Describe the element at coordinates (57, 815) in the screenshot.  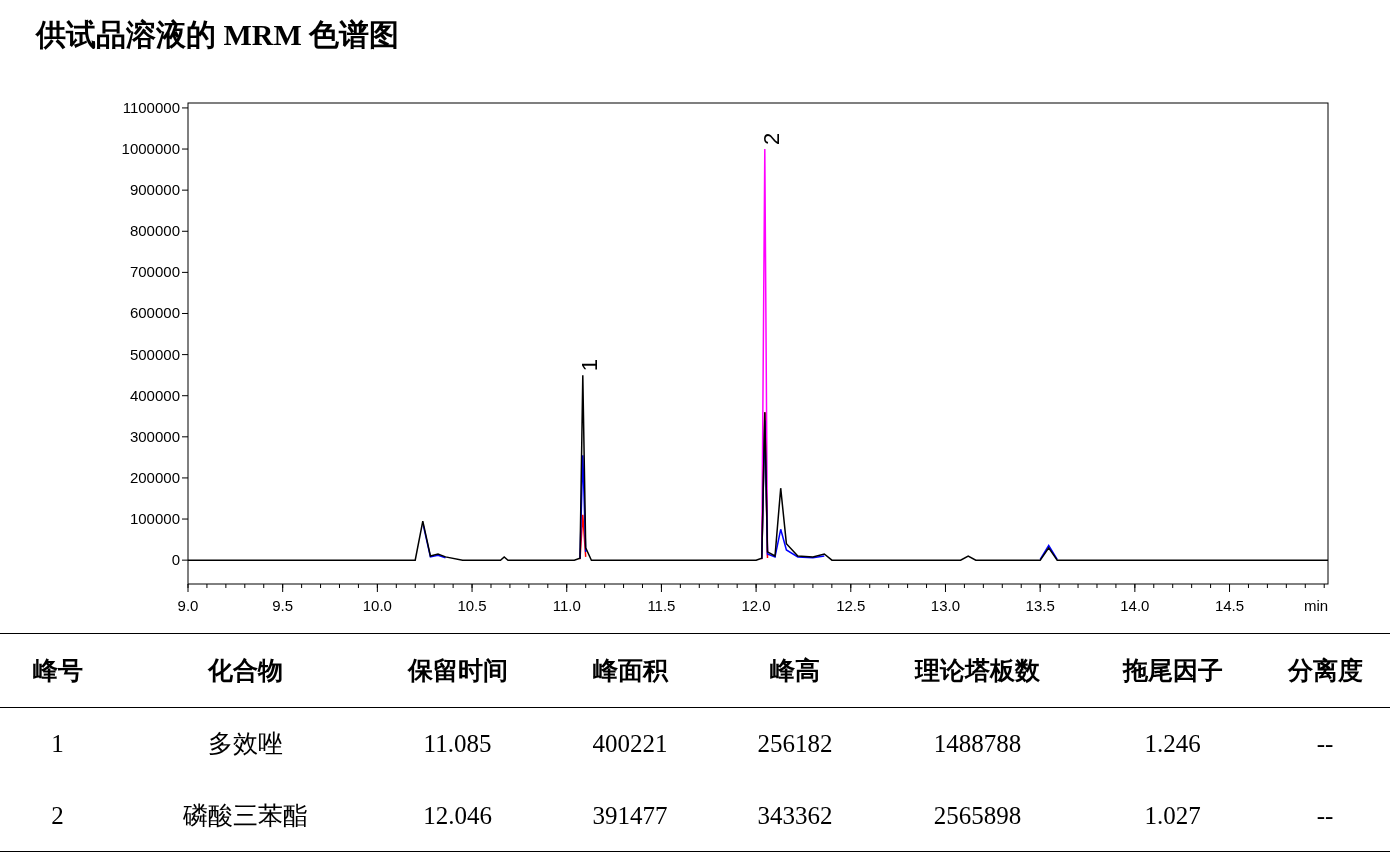
I see `table-cell-text: 2` at that location.